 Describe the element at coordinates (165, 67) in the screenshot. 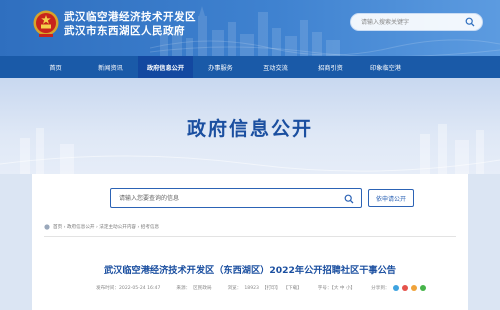

I see `nav-item-gov-info: 政府信息公开` at that location.